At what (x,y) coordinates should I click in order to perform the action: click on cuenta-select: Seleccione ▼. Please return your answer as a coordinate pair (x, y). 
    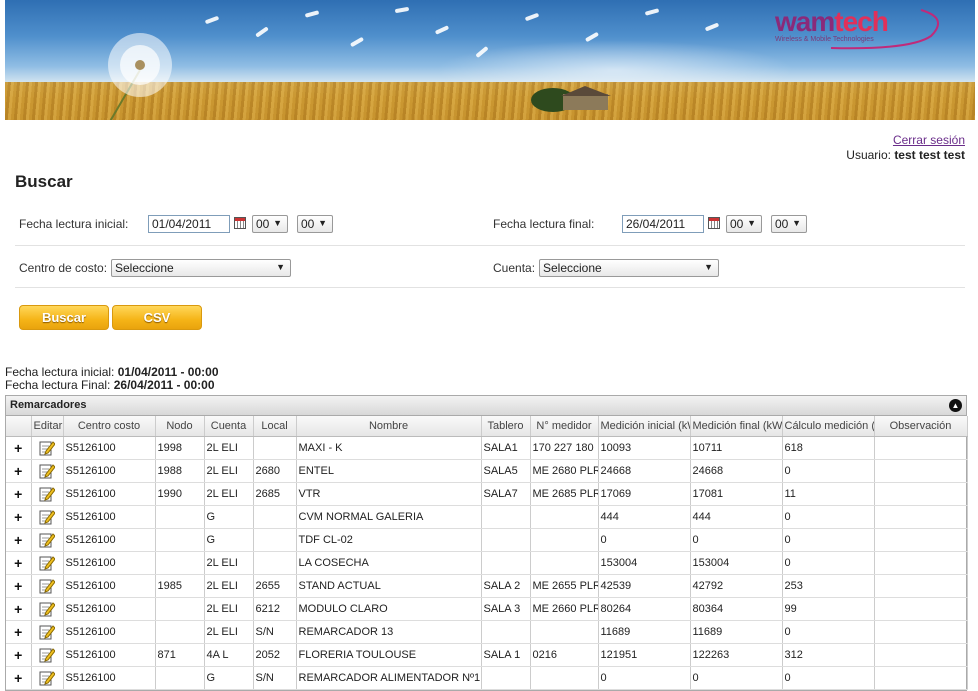
    Looking at the image, I should click on (629, 268).